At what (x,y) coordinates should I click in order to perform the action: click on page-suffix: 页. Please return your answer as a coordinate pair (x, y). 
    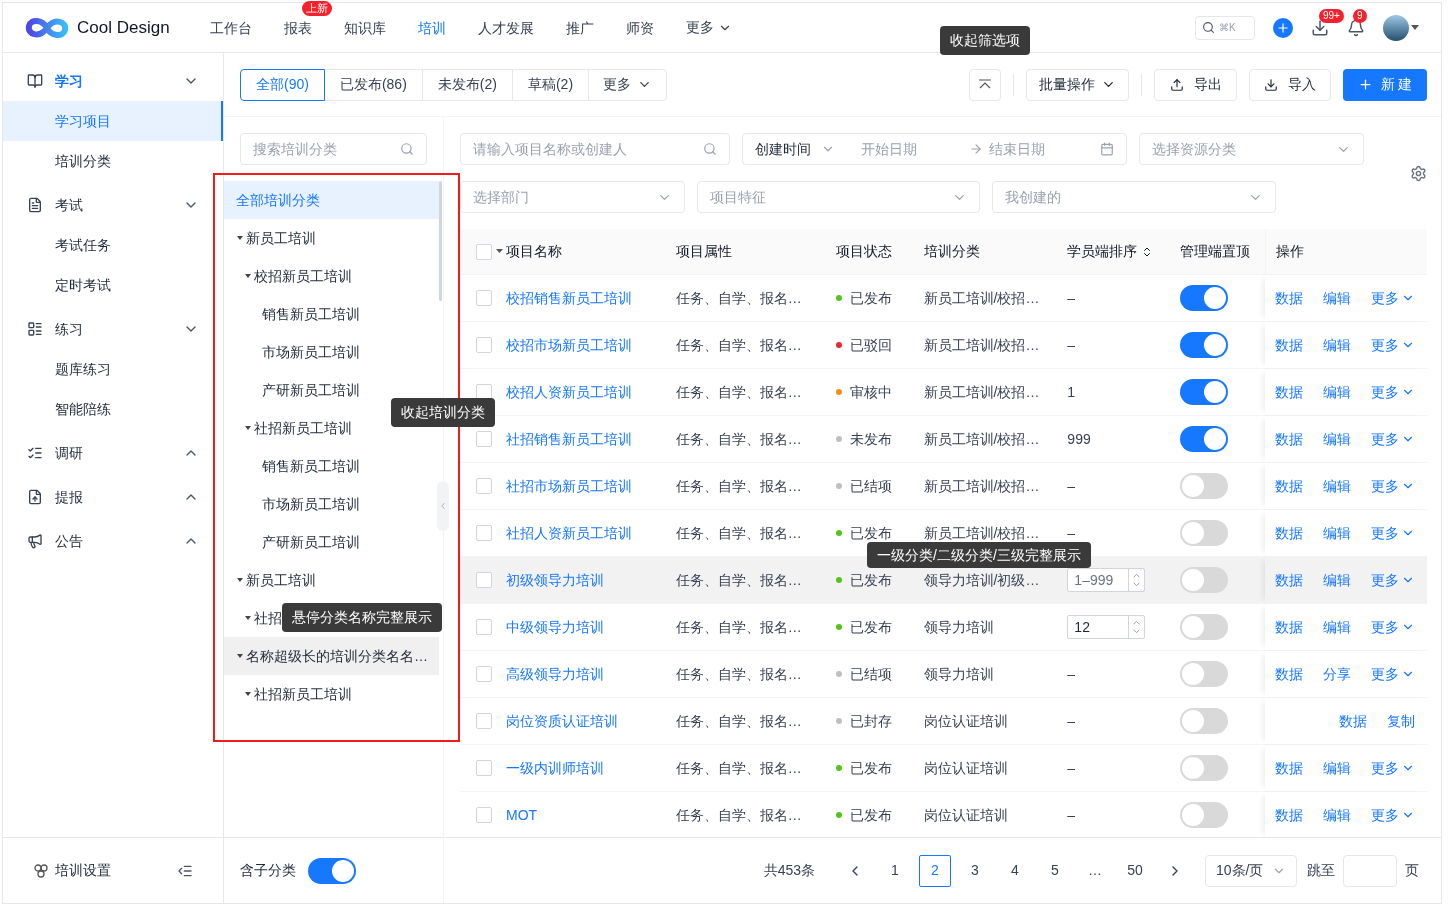
    Looking at the image, I should click on (1412, 870).